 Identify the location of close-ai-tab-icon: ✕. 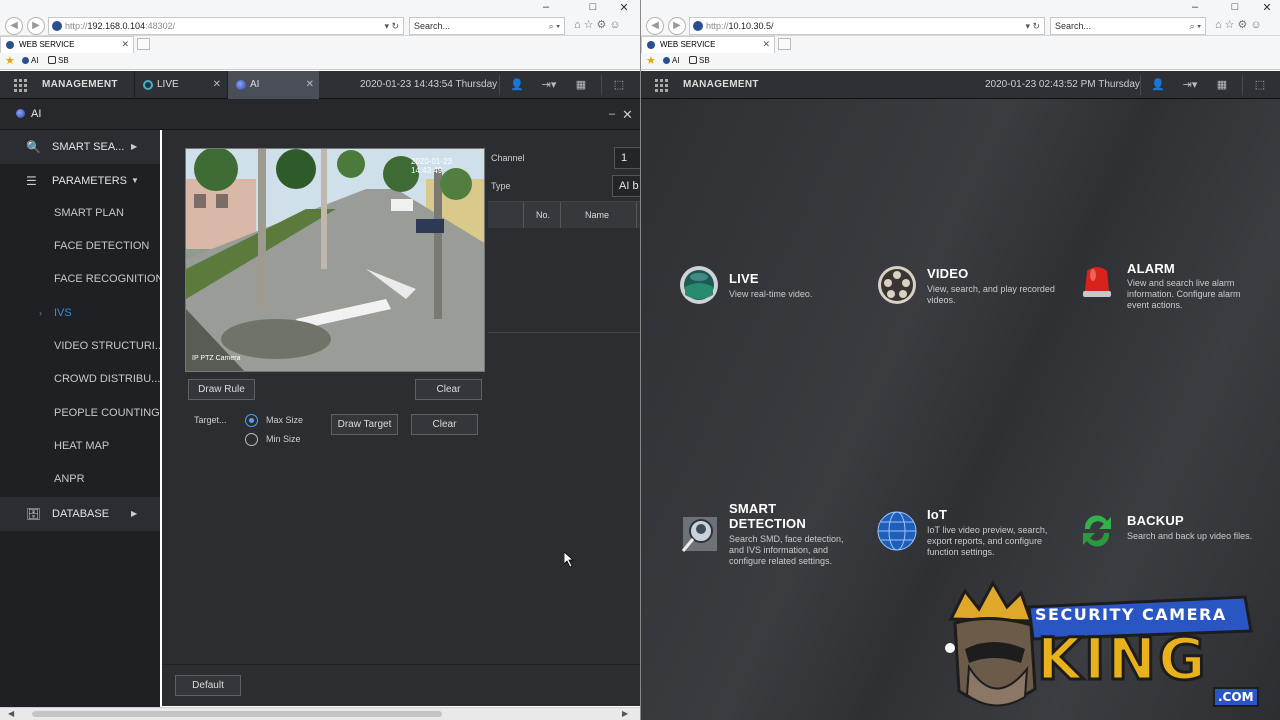
(310, 85).